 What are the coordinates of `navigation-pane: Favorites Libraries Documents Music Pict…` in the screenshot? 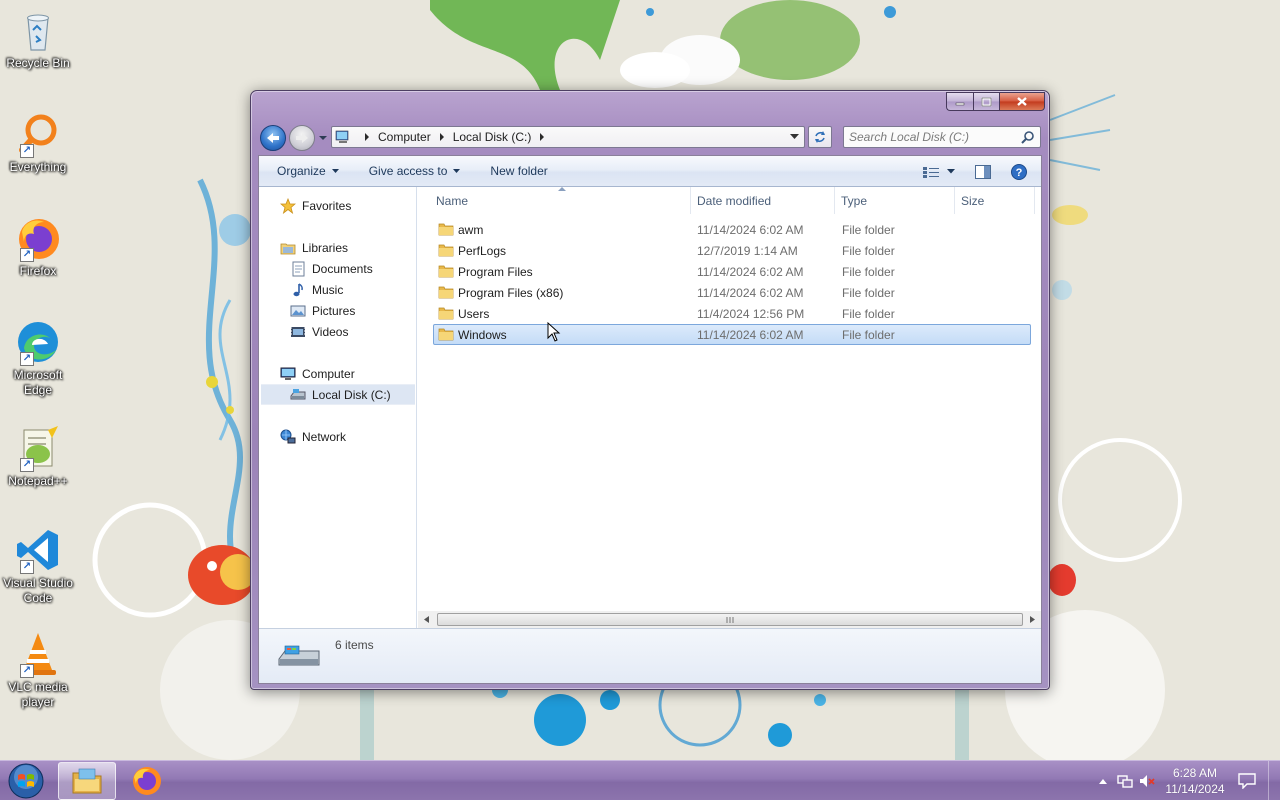 It's located at (338, 407).